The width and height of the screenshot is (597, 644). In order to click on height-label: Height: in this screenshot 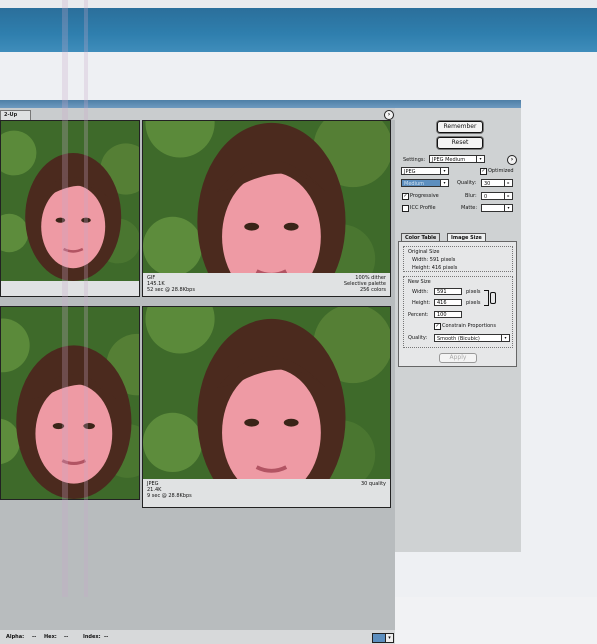, I will do `click(421, 303)`.